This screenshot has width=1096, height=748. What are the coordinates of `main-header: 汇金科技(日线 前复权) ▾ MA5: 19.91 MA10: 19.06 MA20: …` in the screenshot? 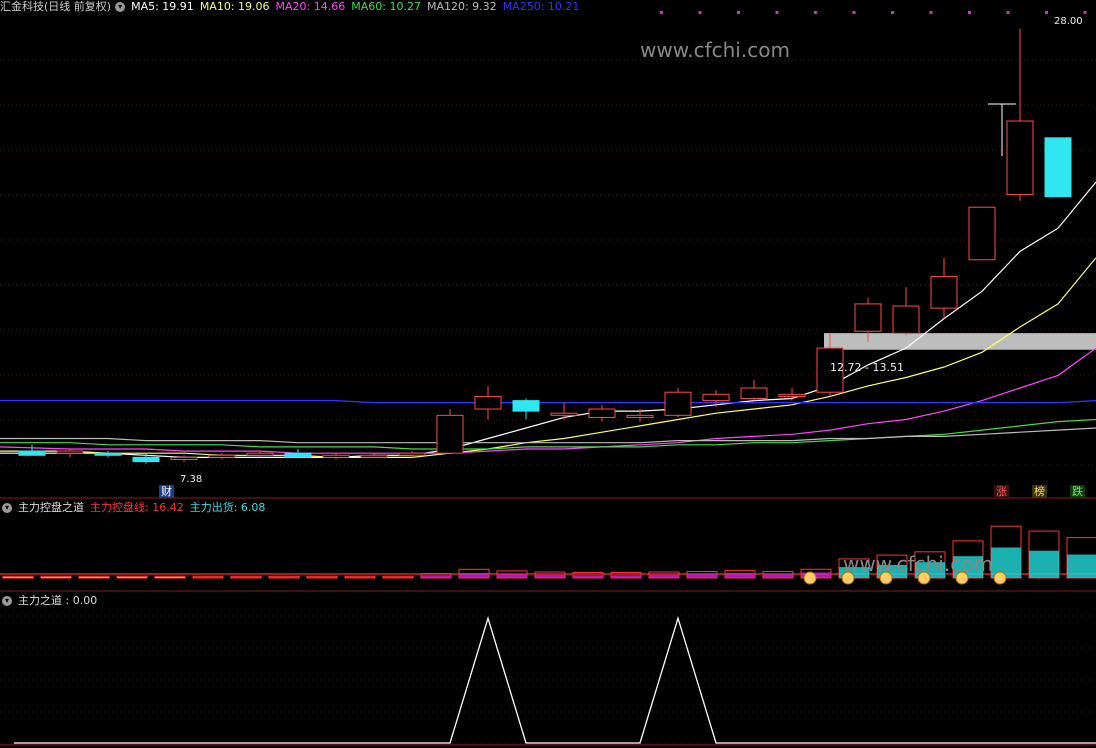 It's located at (292, 7).